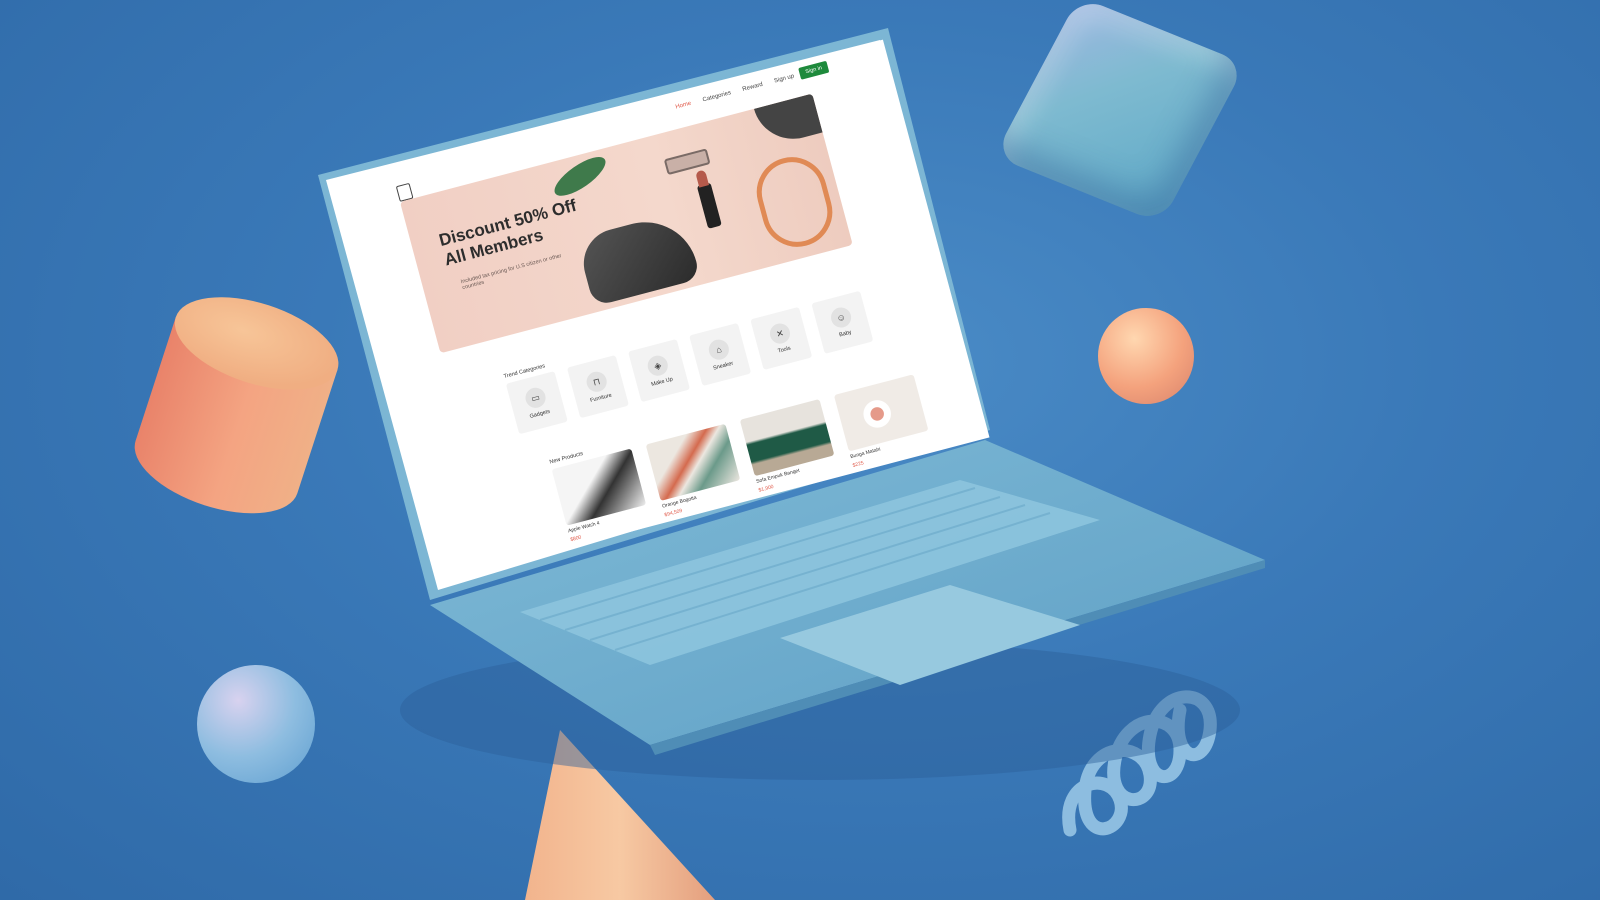 This screenshot has height=900, width=1600. What do you see at coordinates (789, 446) in the screenshot?
I see `product-card: Sofa Empuk Banget $1,900` at bounding box center [789, 446].